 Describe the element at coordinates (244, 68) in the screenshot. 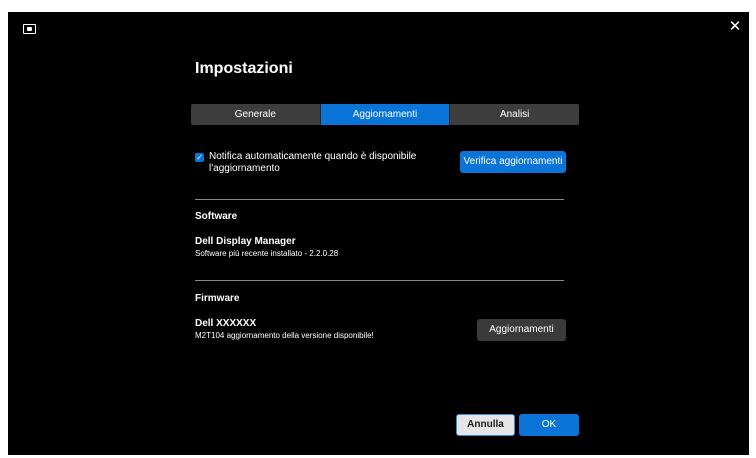

I see `page-title: Impostazioni` at that location.